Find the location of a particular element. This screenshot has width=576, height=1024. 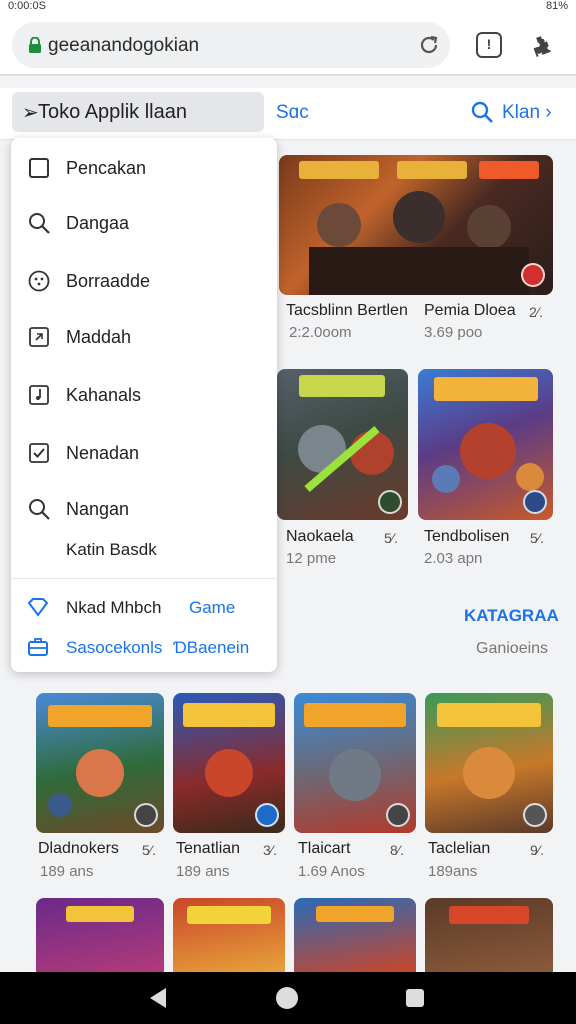

menu-footer-tag: ƊBaenein is located at coordinates (211, 648).